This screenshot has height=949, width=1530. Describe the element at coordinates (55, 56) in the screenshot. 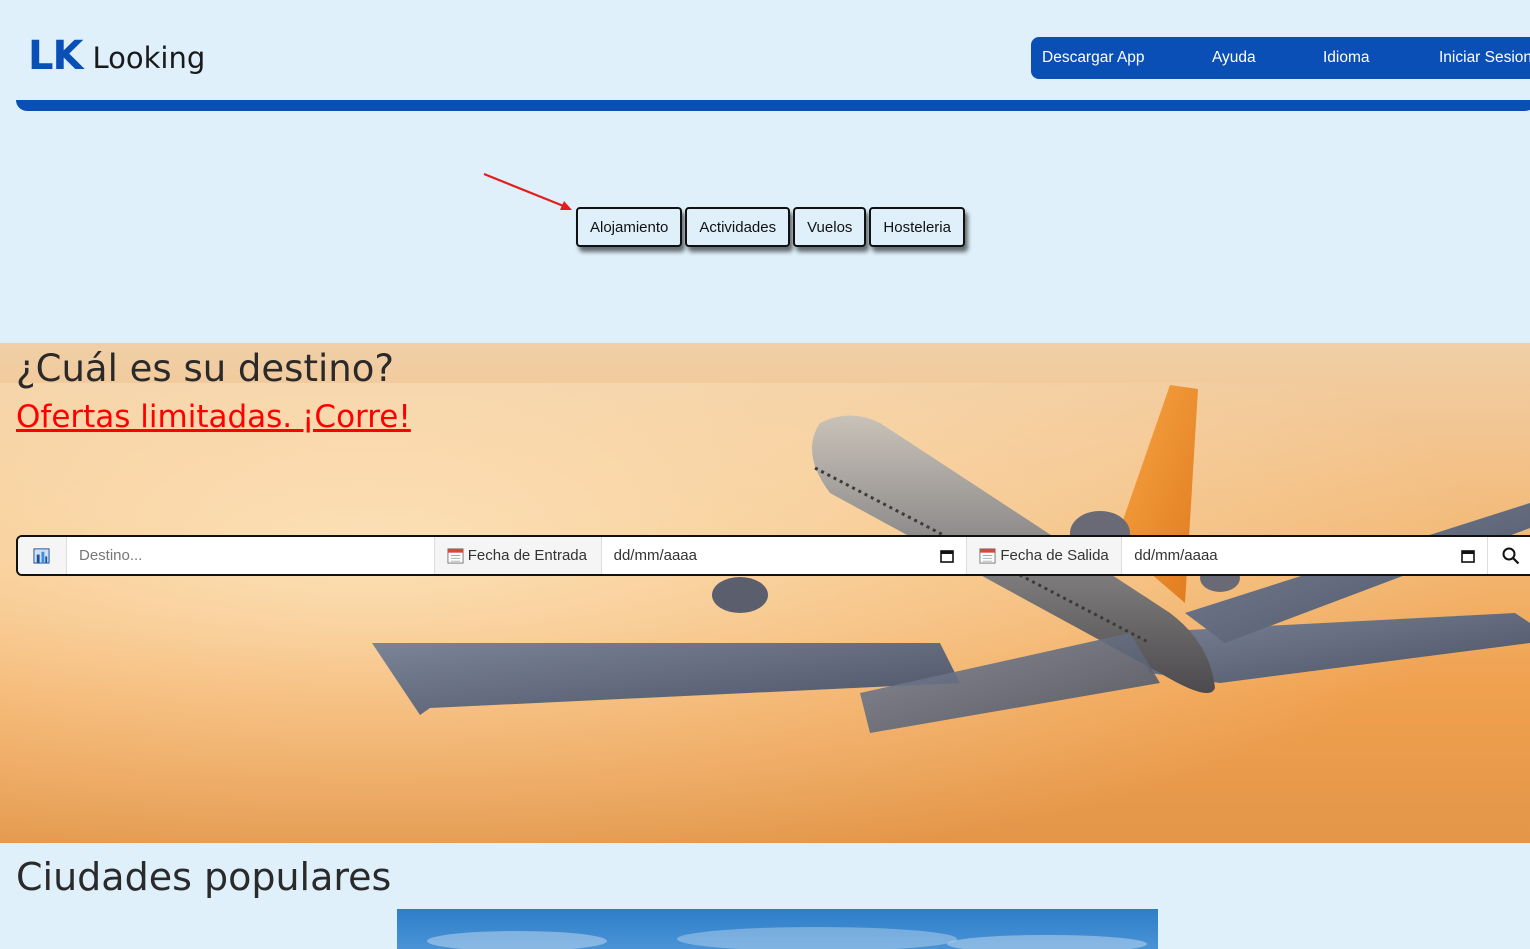

I see `logo-mark: LK` at that location.